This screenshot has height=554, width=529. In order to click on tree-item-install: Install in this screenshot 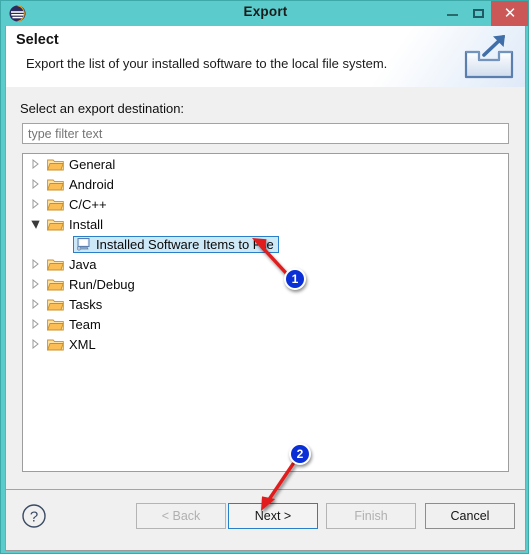, I will do `click(265, 224)`.